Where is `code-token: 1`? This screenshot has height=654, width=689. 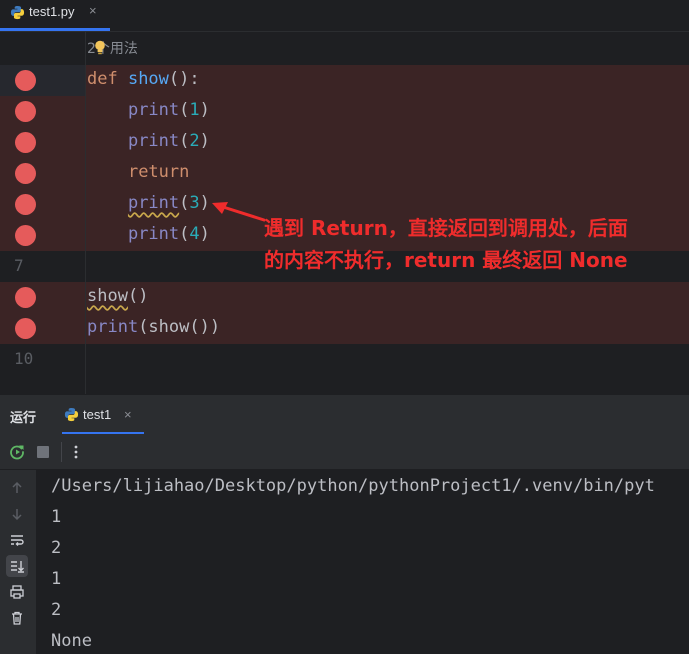
code-token: 1 is located at coordinates (194, 110).